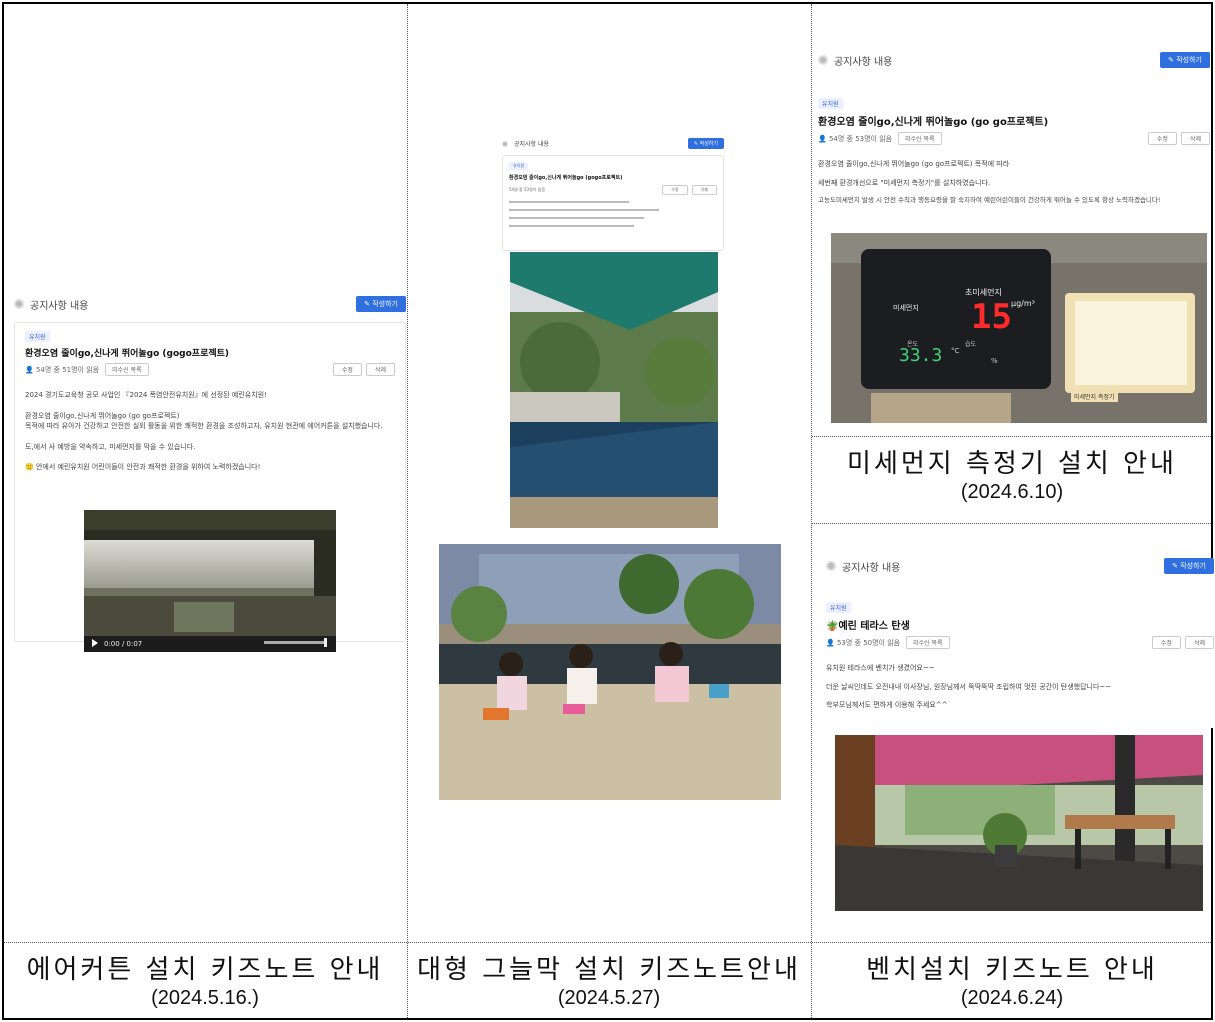  Describe the element at coordinates (613, 214) in the screenshot. I see `notice-body-placeholder` at that location.